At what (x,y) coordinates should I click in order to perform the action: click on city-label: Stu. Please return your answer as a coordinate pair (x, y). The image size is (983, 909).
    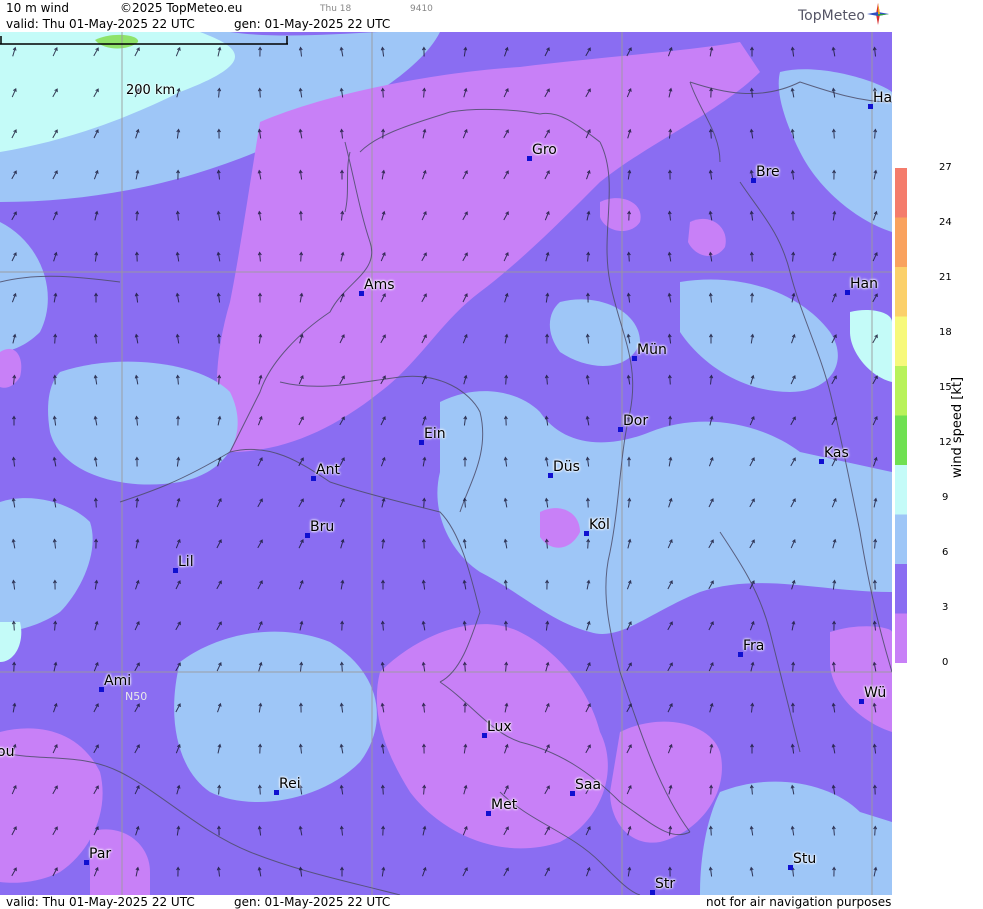
    Looking at the image, I should click on (805, 859).